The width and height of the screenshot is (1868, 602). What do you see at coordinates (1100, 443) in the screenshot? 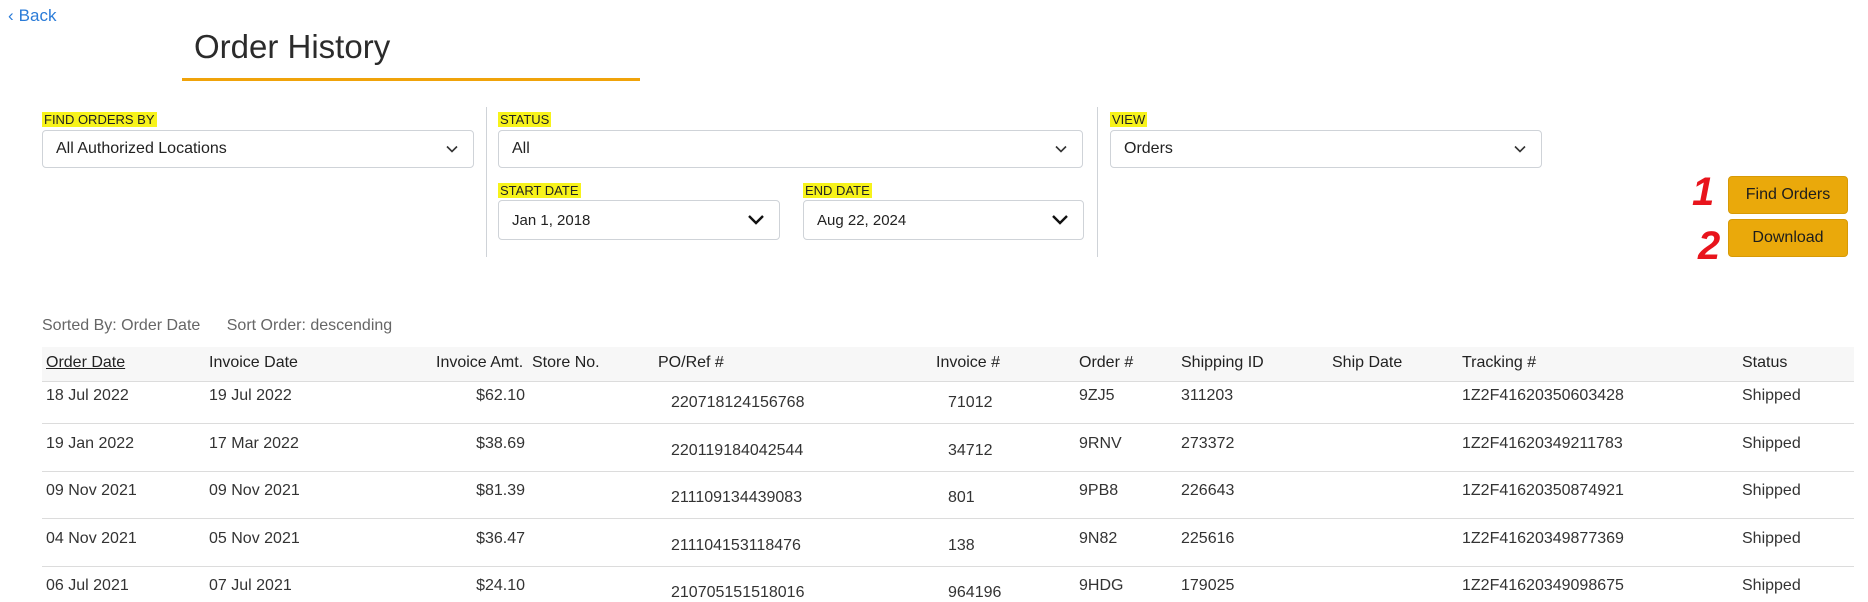
I see `order-number-cell: 9RNV` at bounding box center [1100, 443].